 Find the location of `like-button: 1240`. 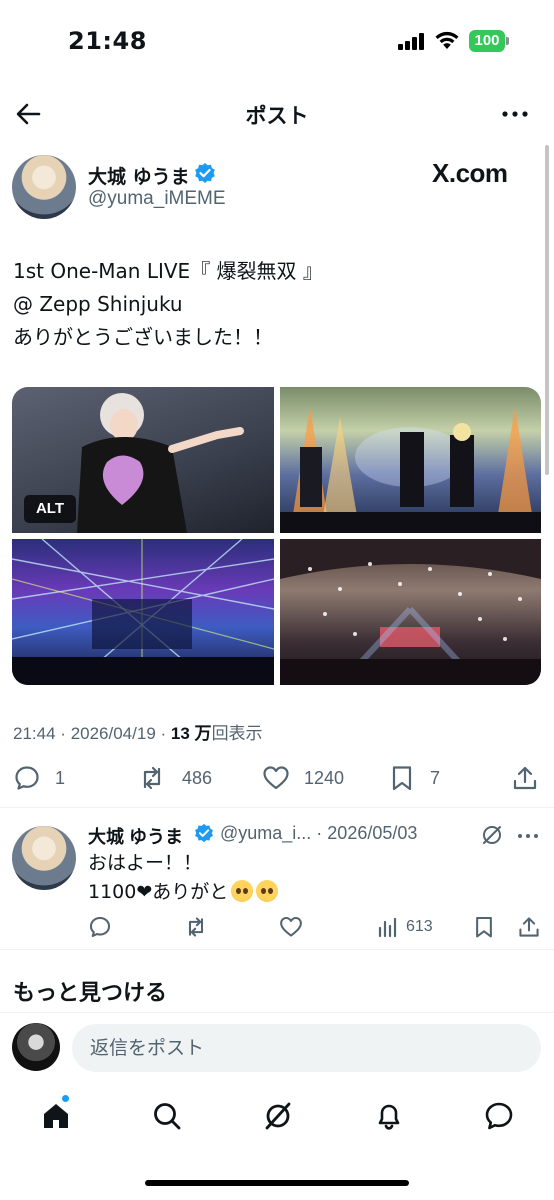

like-button: 1240 is located at coordinates (303, 778).